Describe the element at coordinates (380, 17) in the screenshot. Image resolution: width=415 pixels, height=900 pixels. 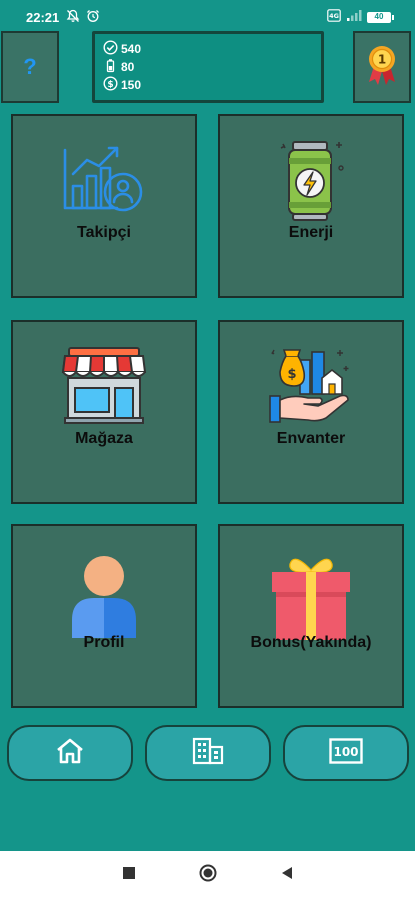
I see `battery-icon: 40` at that location.